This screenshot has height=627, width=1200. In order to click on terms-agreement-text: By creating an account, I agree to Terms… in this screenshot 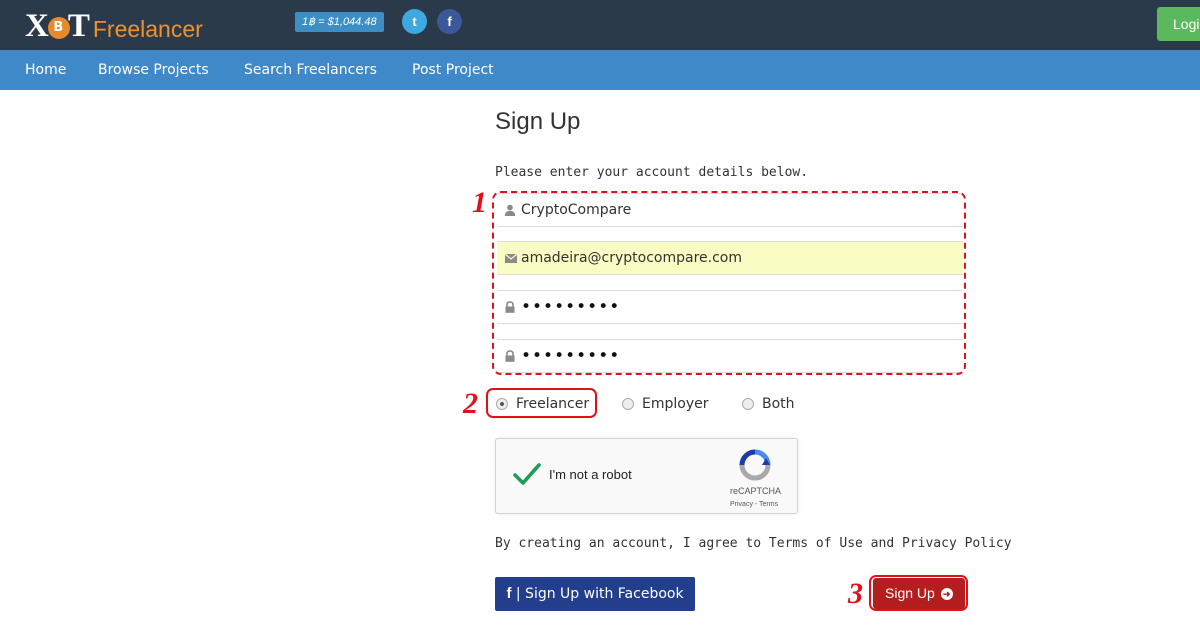, I will do `click(753, 543)`.